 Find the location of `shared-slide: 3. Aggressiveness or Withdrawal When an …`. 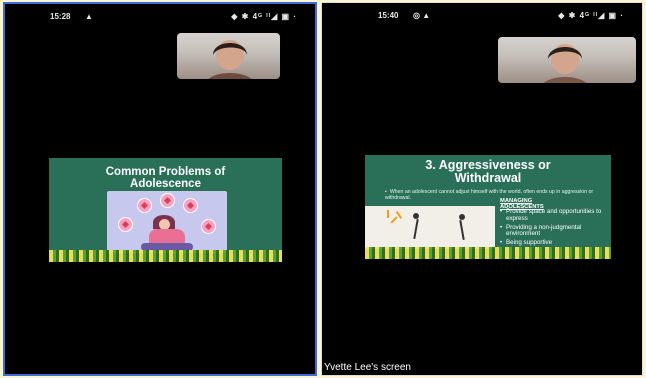

shared-slide: 3. Aggressiveness or Withdrawal When an … is located at coordinates (488, 207).